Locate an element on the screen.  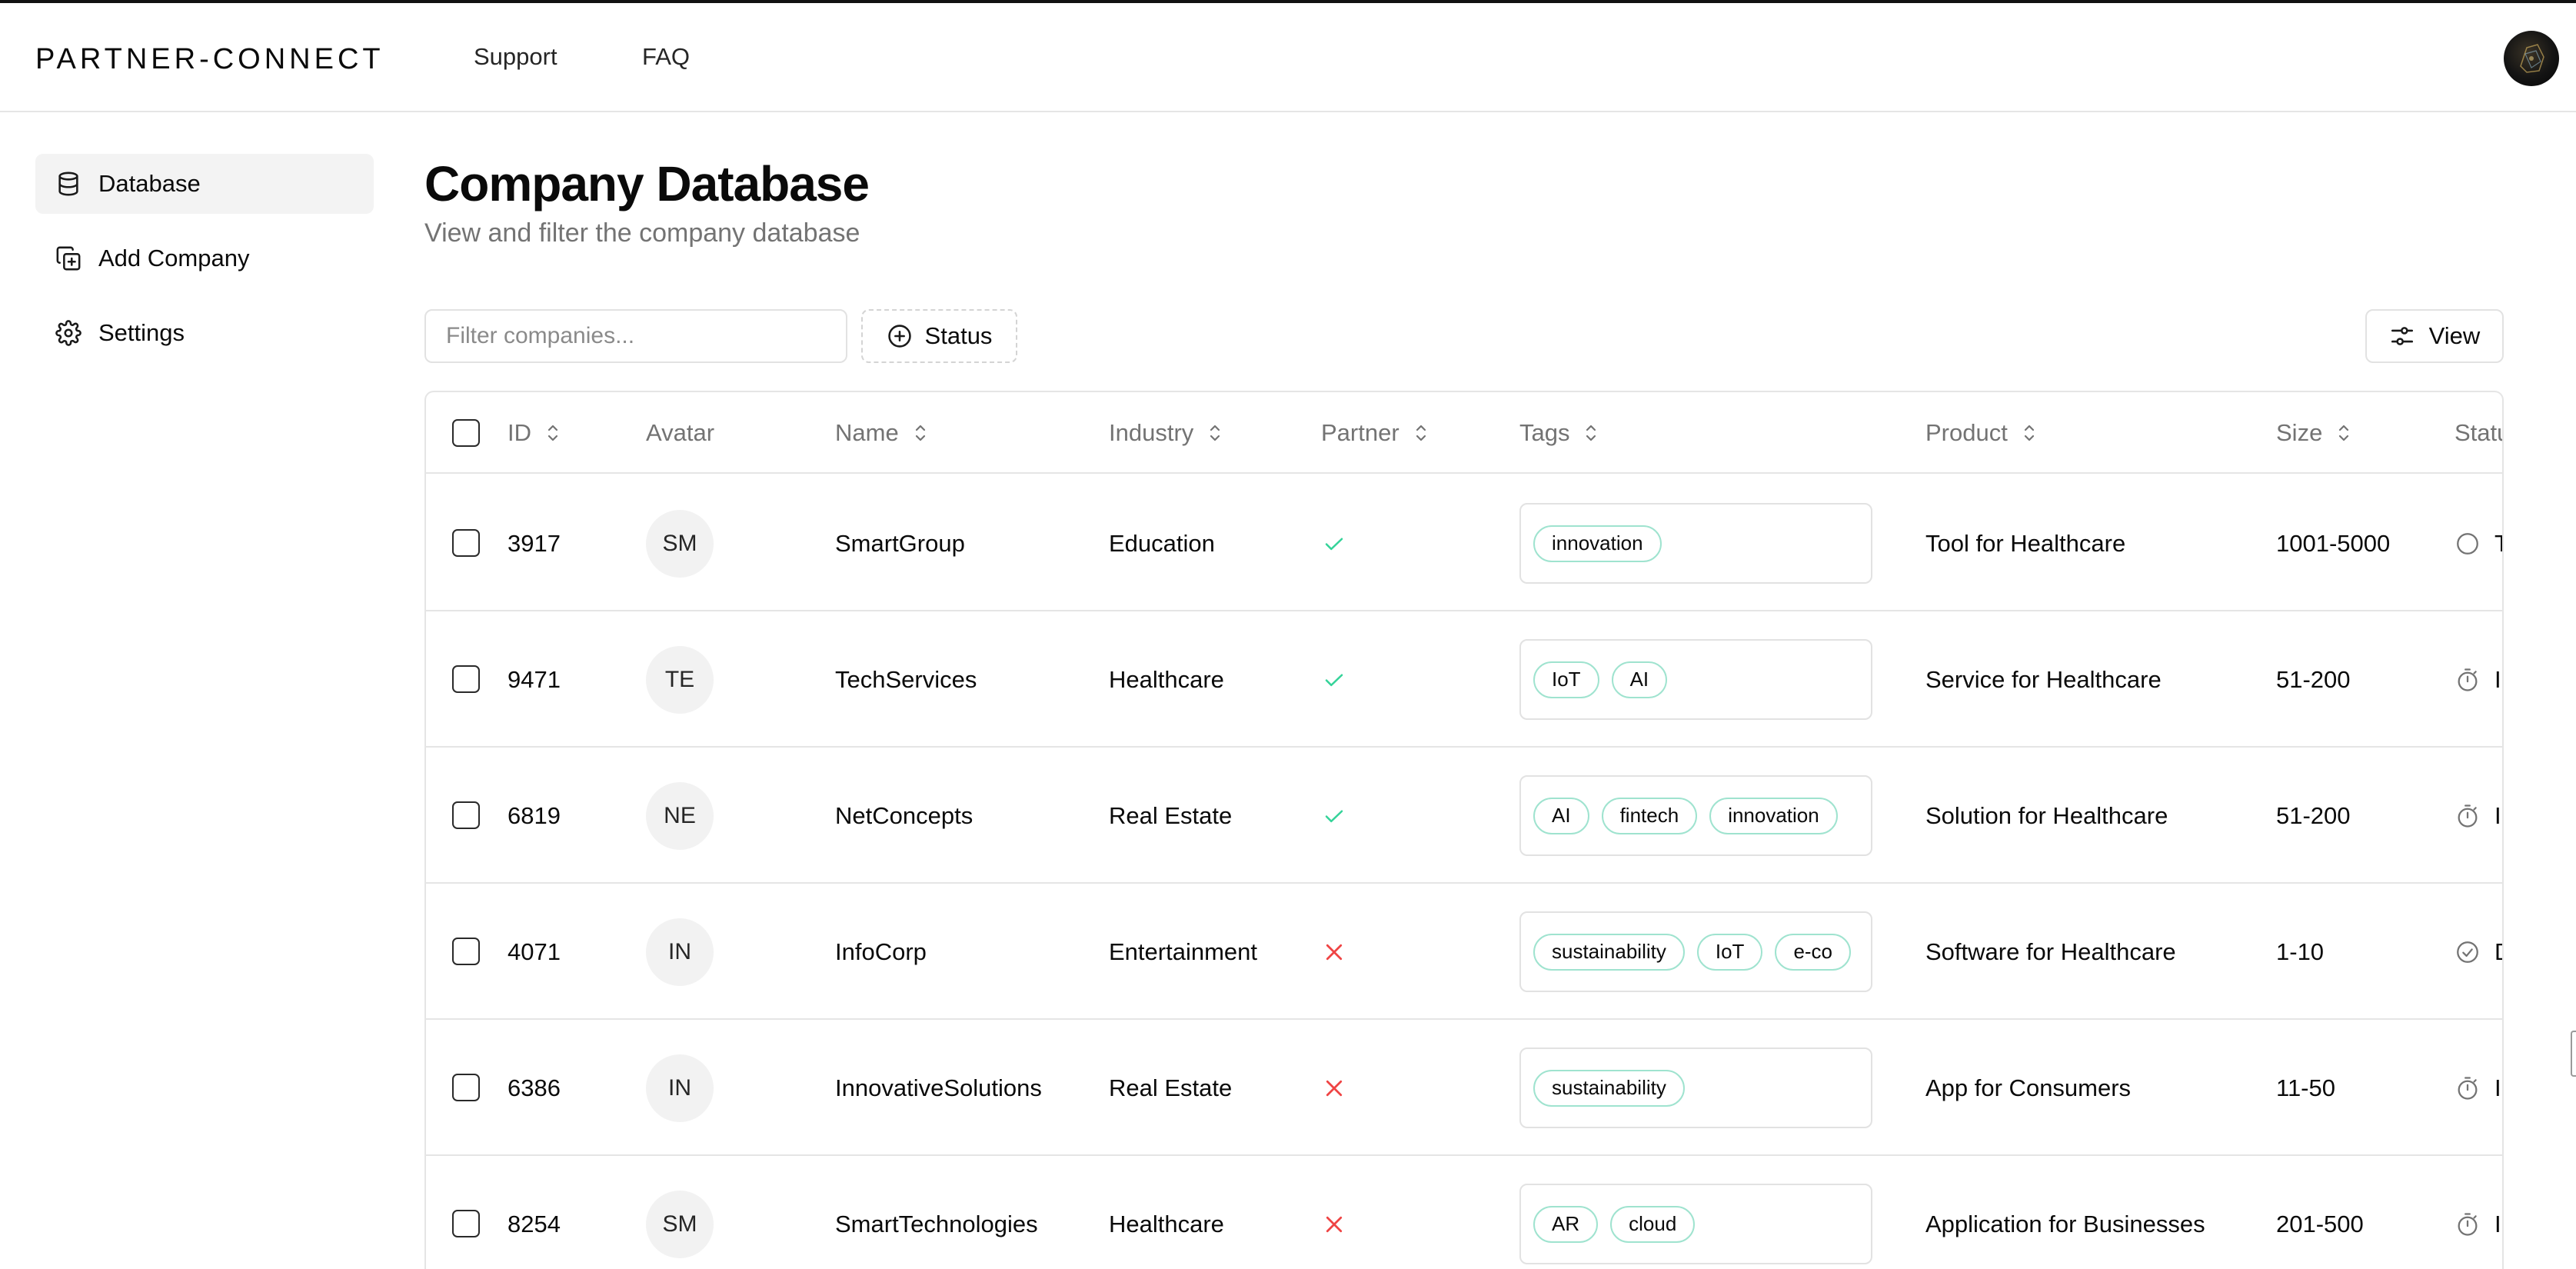
tags-list: innovation is located at coordinates (1693, 543).